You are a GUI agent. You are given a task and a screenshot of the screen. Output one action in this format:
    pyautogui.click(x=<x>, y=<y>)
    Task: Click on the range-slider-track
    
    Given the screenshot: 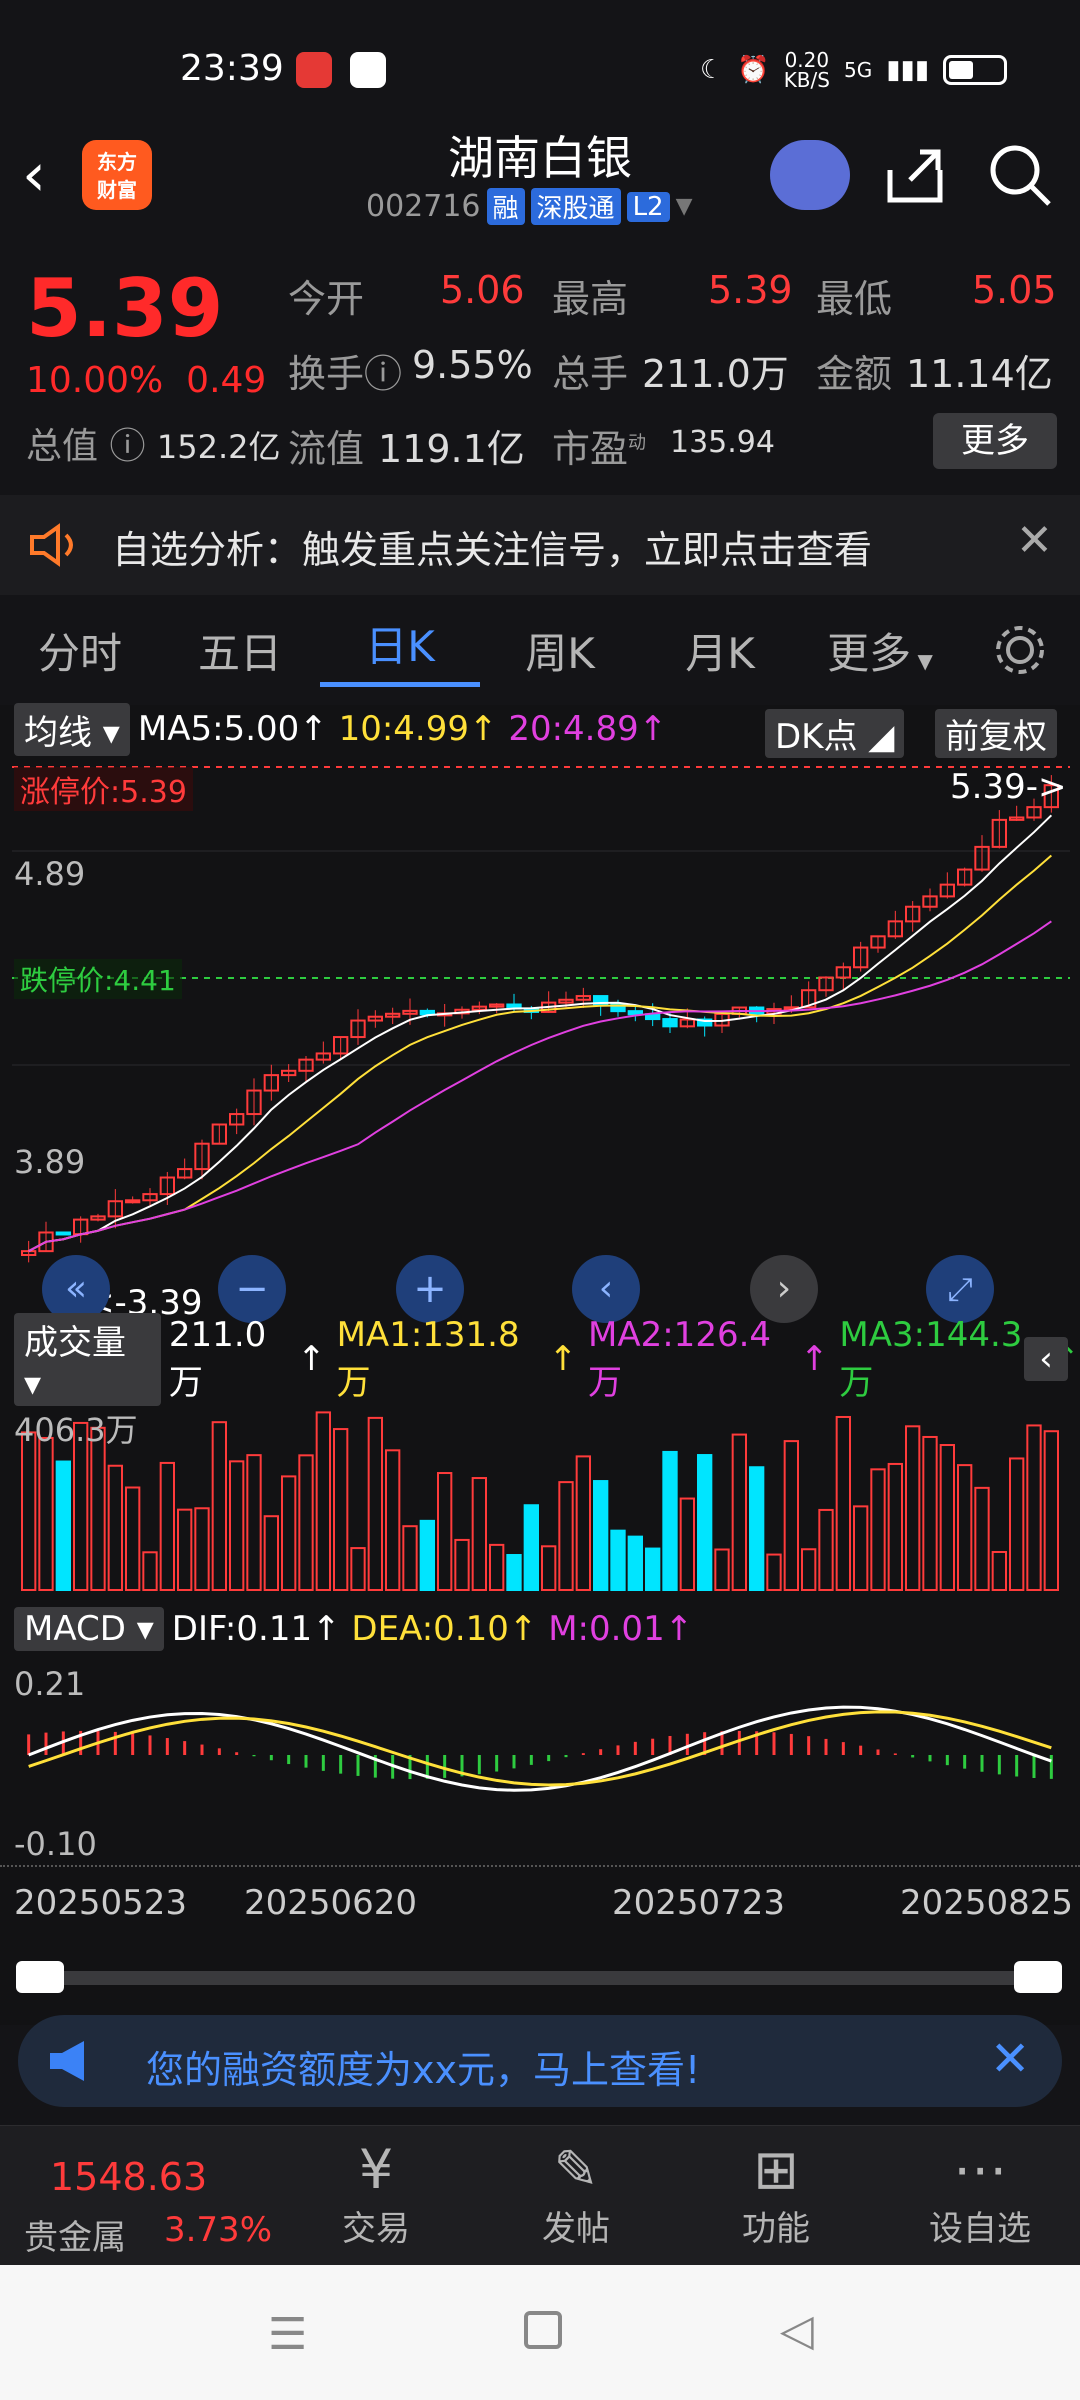 What is the action you would take?
    pyautogui.click(x=540, y=1978)
    